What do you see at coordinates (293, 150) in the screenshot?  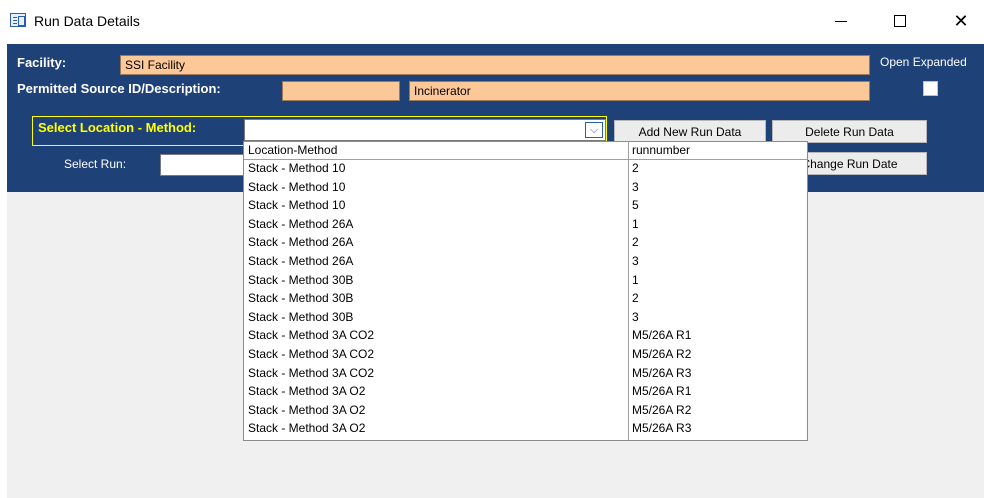 I see `column-header-location-method: Location-Method` at bounding box center [293, 150].